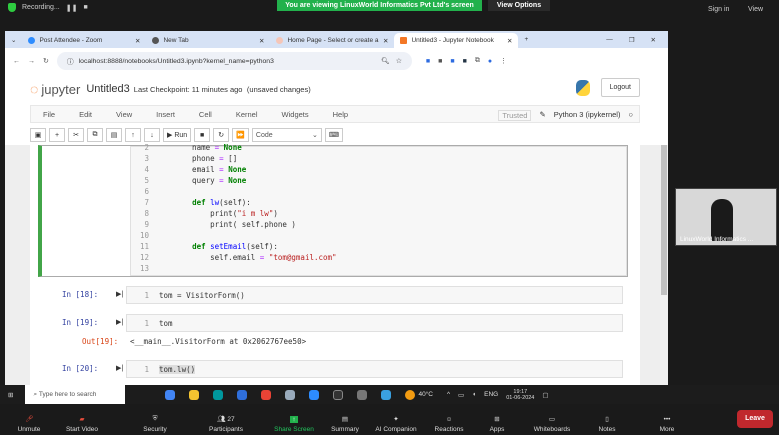  I want to click on whiteboards-button: ▭ Whiteboards, so click(552, 419).